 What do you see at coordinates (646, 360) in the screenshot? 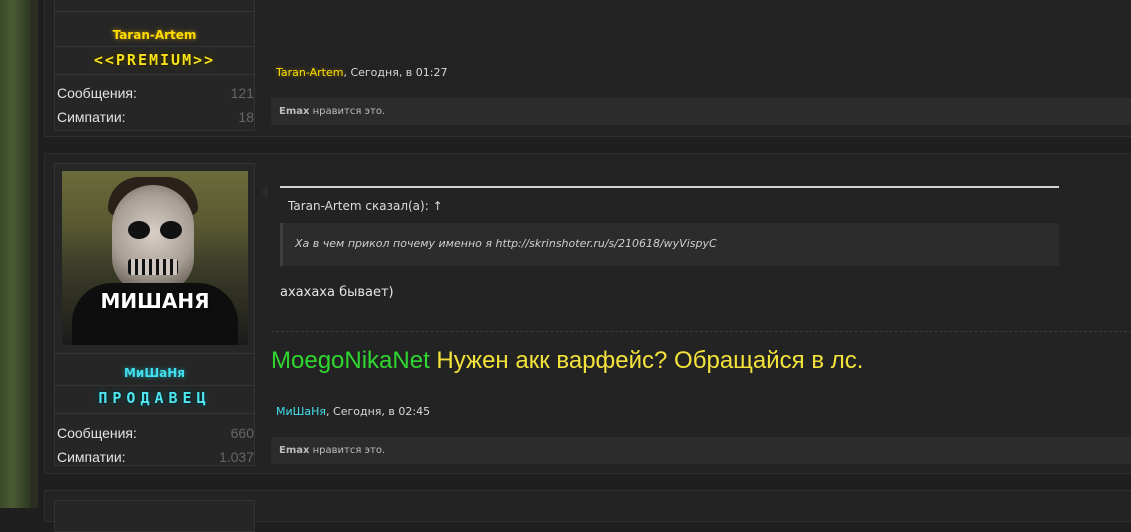
I see `signature-text: Нужен акк варфейс? Обращайся в лс.` at bounding box center [646, 360].